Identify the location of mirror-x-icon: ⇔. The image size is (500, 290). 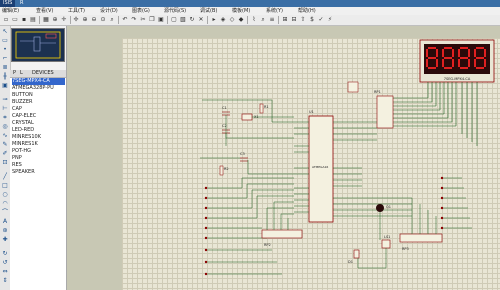
(5, 272).